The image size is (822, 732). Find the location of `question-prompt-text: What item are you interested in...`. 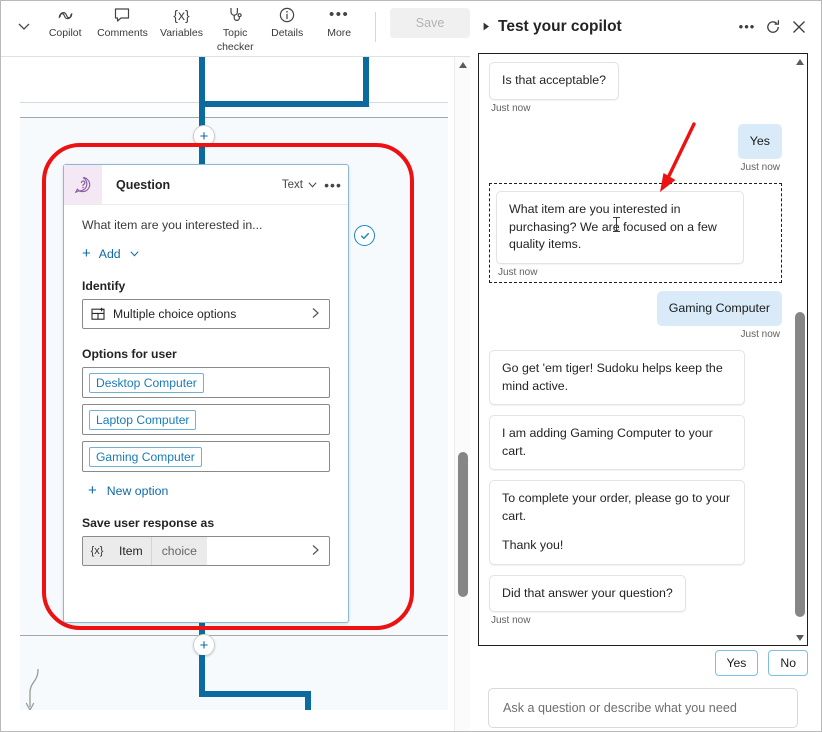

question-prompt-text: What item are you interested in... is located at coordinates (206, 225).